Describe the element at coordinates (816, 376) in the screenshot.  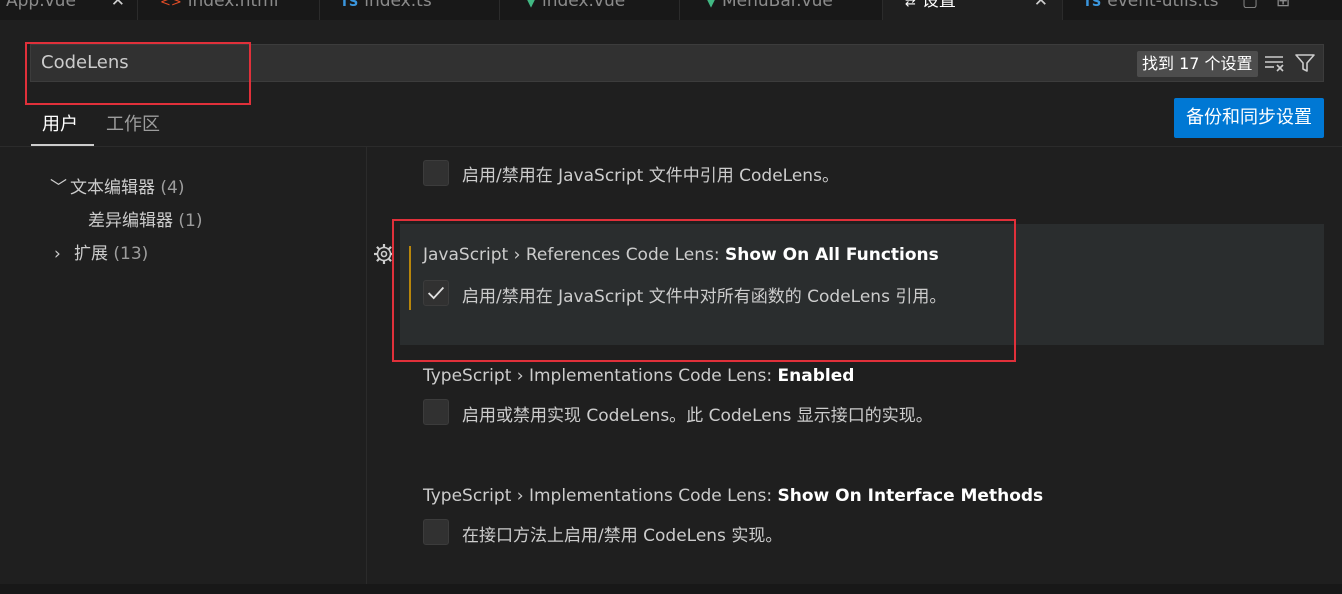
I see `setting-title-name: Enabled` at that location.